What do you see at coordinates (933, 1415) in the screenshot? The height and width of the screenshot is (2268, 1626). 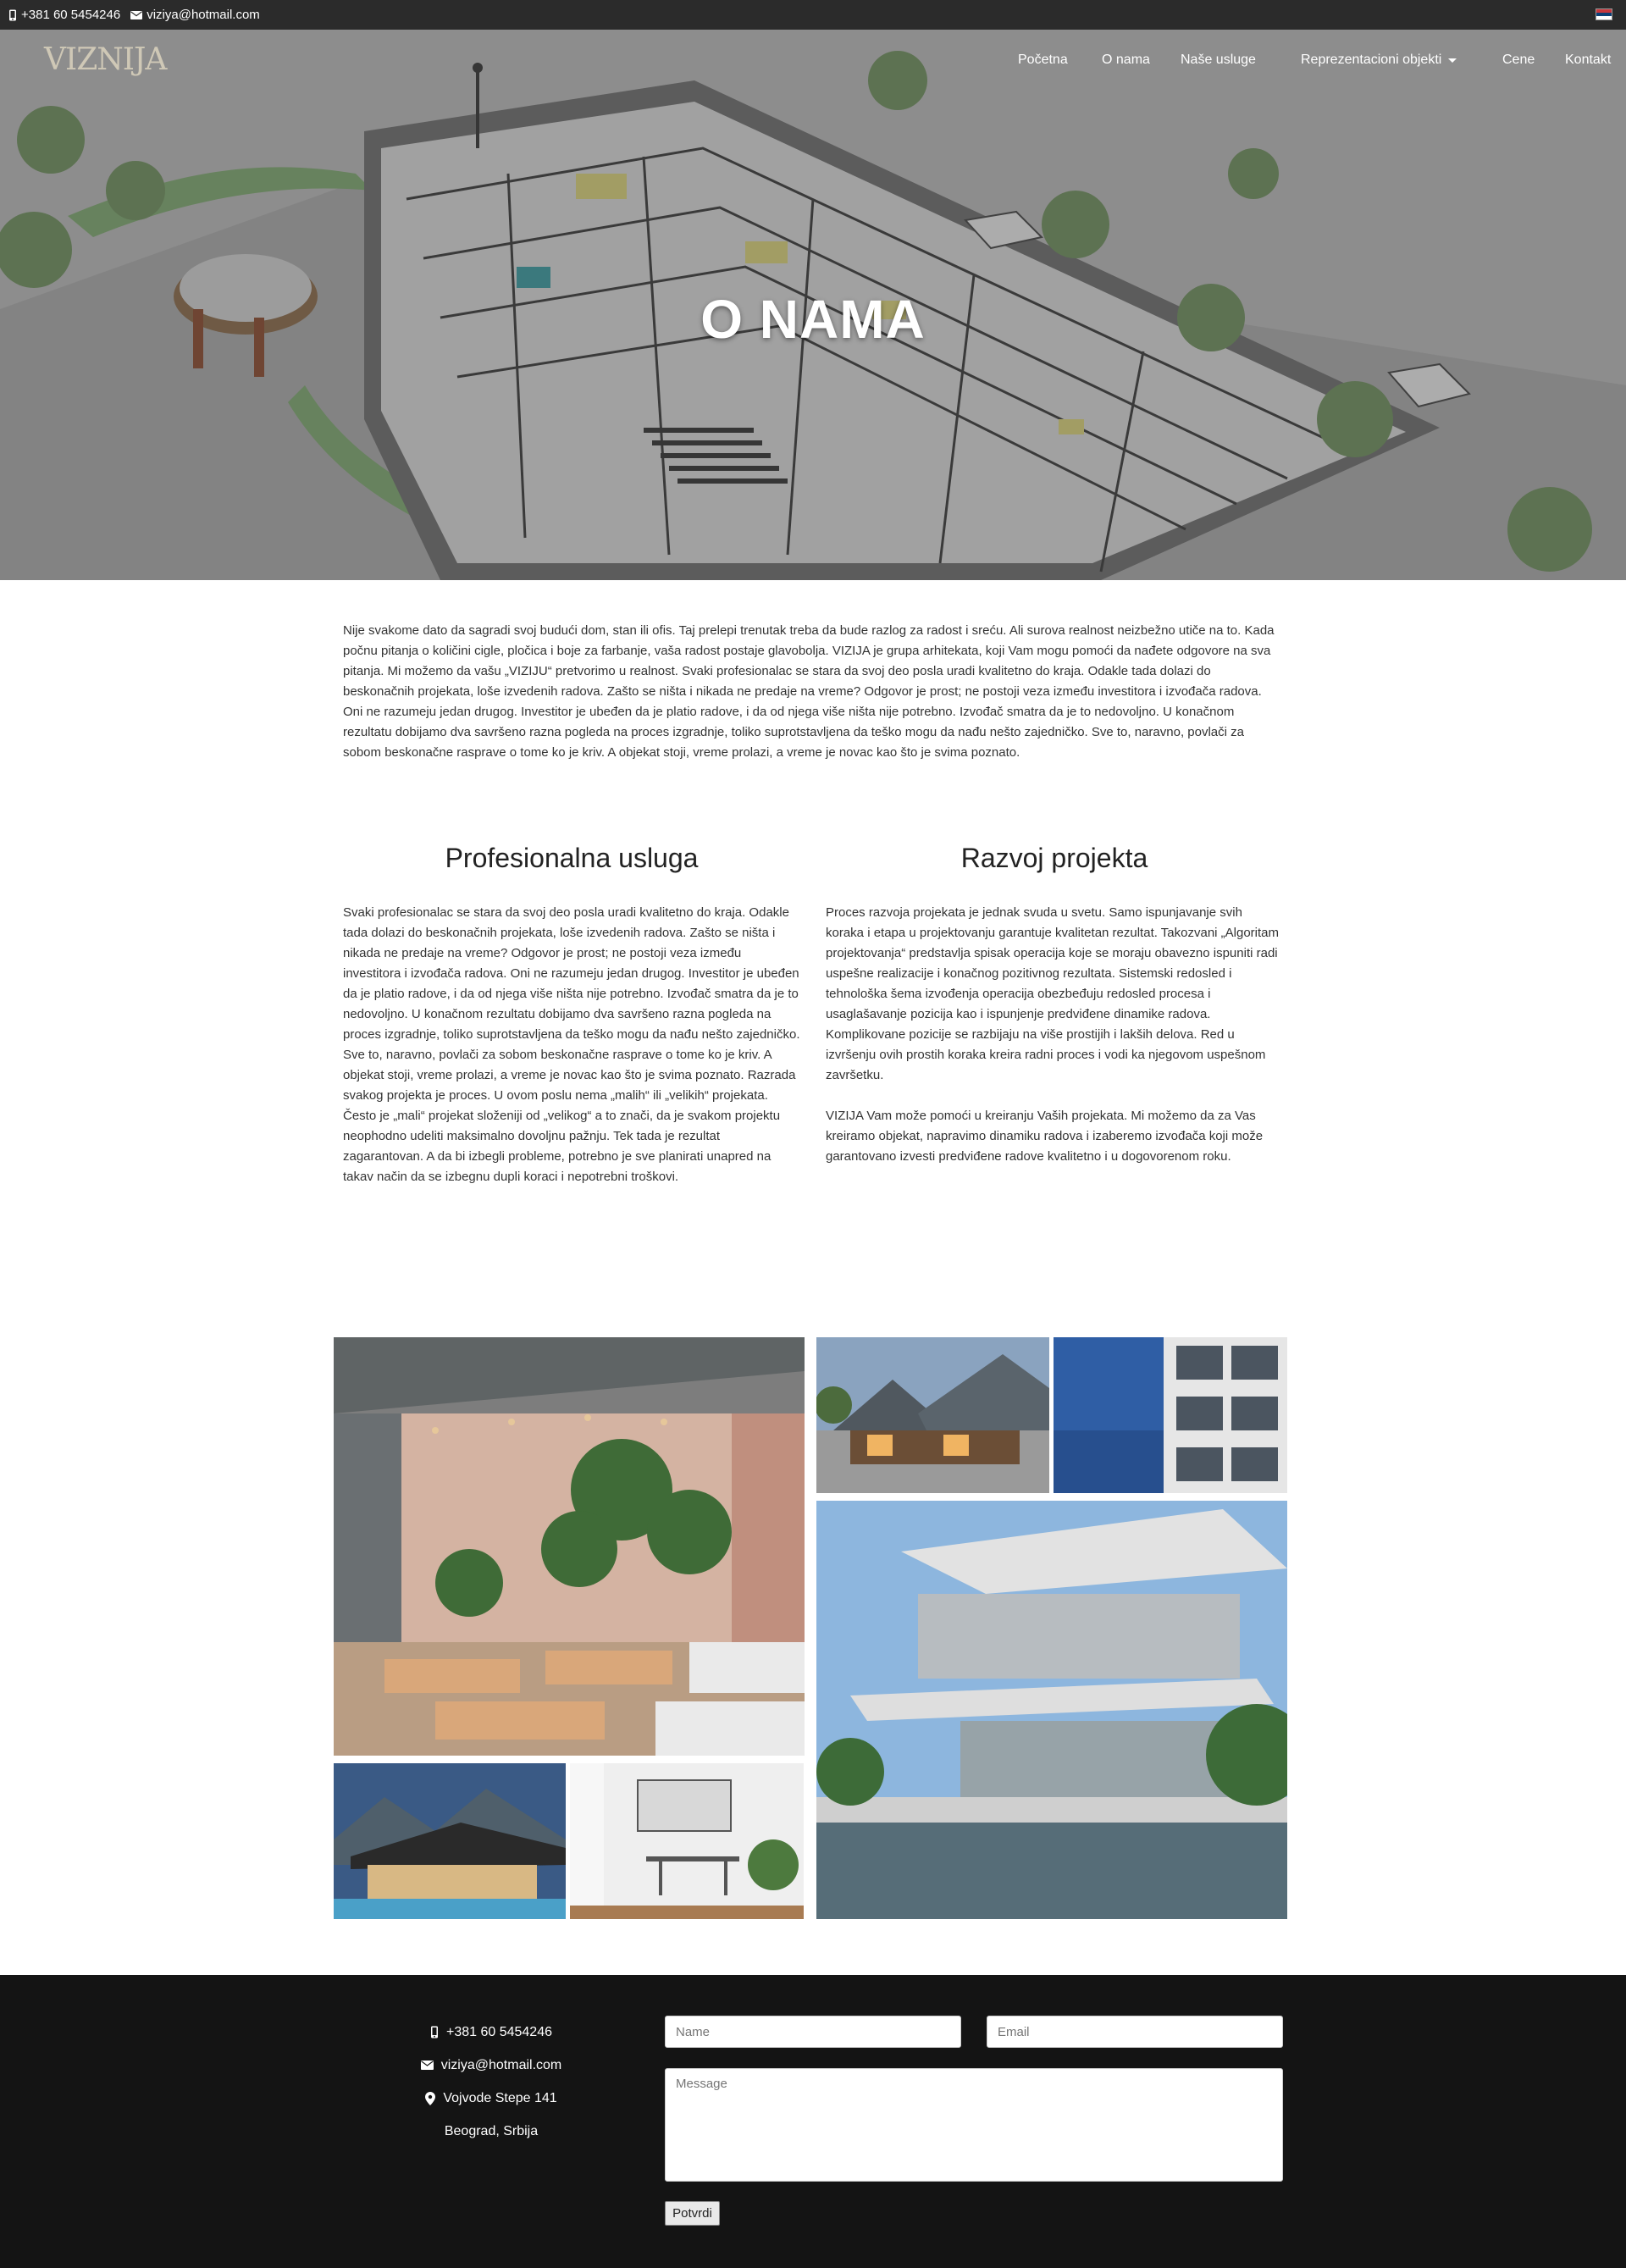 I see `gallery-image-house-roof` at bounding box center [933, 1415].